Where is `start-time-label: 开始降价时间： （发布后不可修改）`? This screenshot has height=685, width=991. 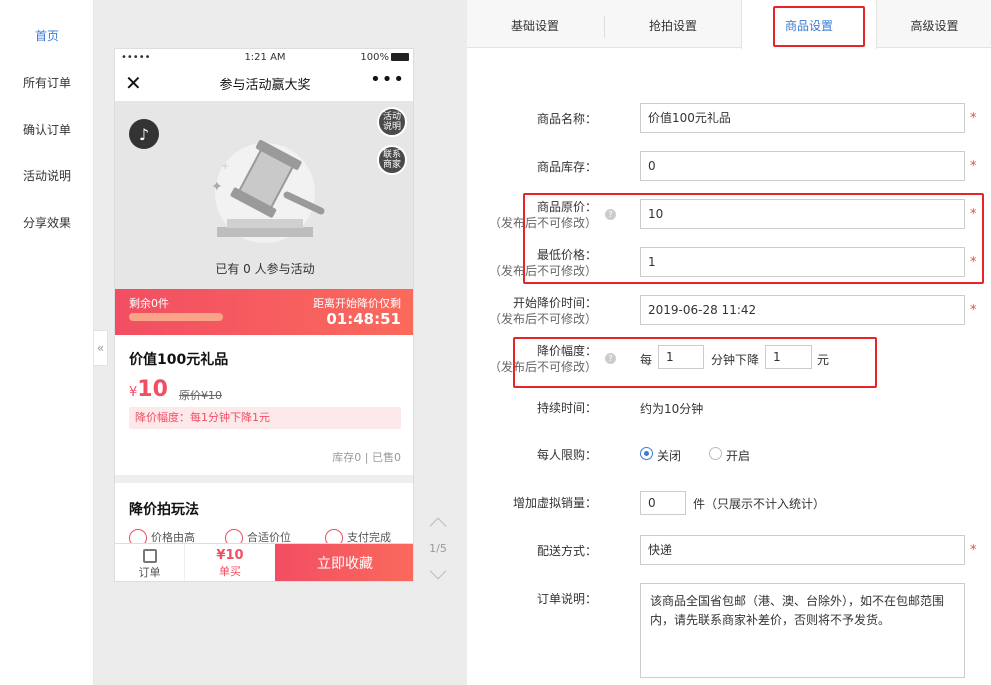 start-time-label: 开始降价时间： （发布后不可修改） is located at coordinates (532, 311).